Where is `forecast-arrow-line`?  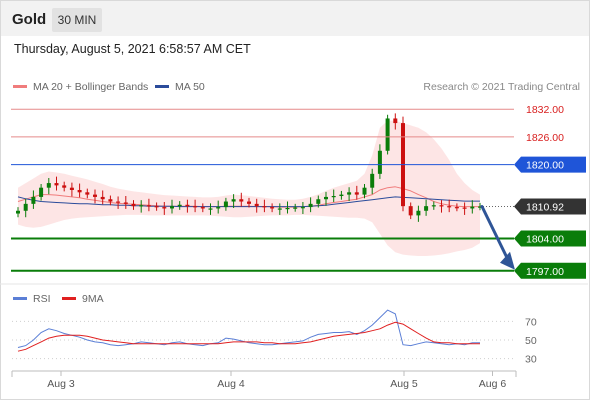 forecast-arrow-line is located at coordinates (495, 233).